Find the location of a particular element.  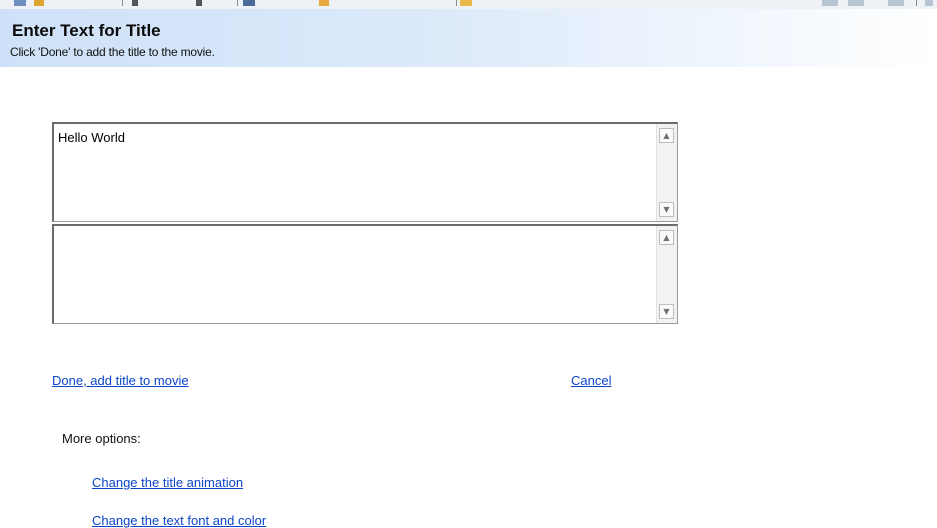

subtitle-text-input: ▲ ▼ is located at coordinates (365, 274).